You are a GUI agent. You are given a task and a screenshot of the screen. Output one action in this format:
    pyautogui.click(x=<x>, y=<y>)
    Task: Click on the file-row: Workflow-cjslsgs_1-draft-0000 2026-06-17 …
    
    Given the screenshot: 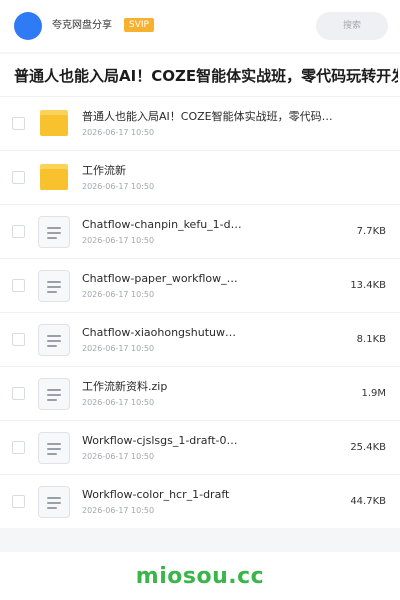 What is the action you would take?
    pyautogui.click(x=200, y=447)
    